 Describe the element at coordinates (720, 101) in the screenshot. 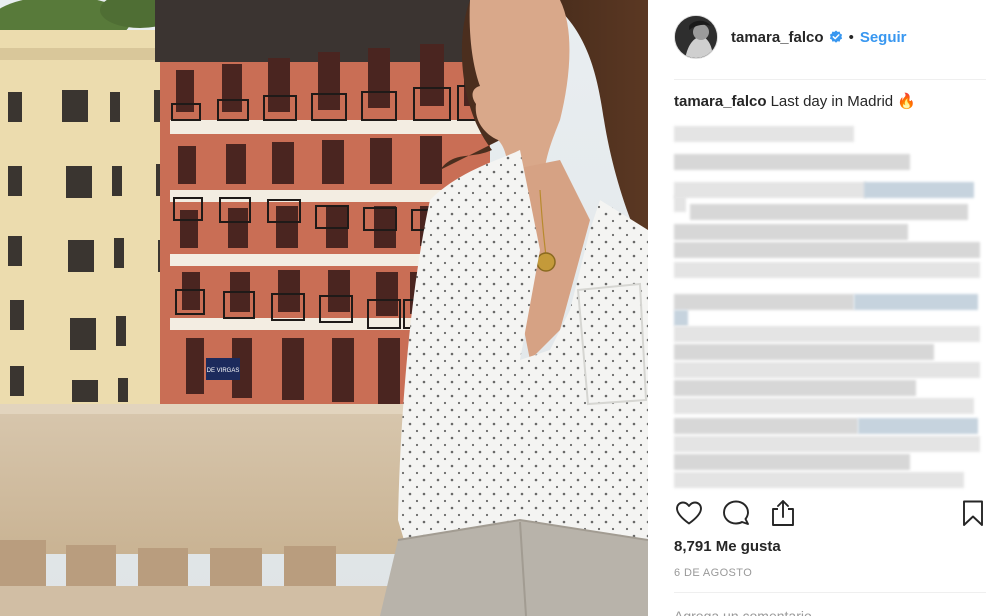

I see `caption-username-link: tamara_falco` at that location.